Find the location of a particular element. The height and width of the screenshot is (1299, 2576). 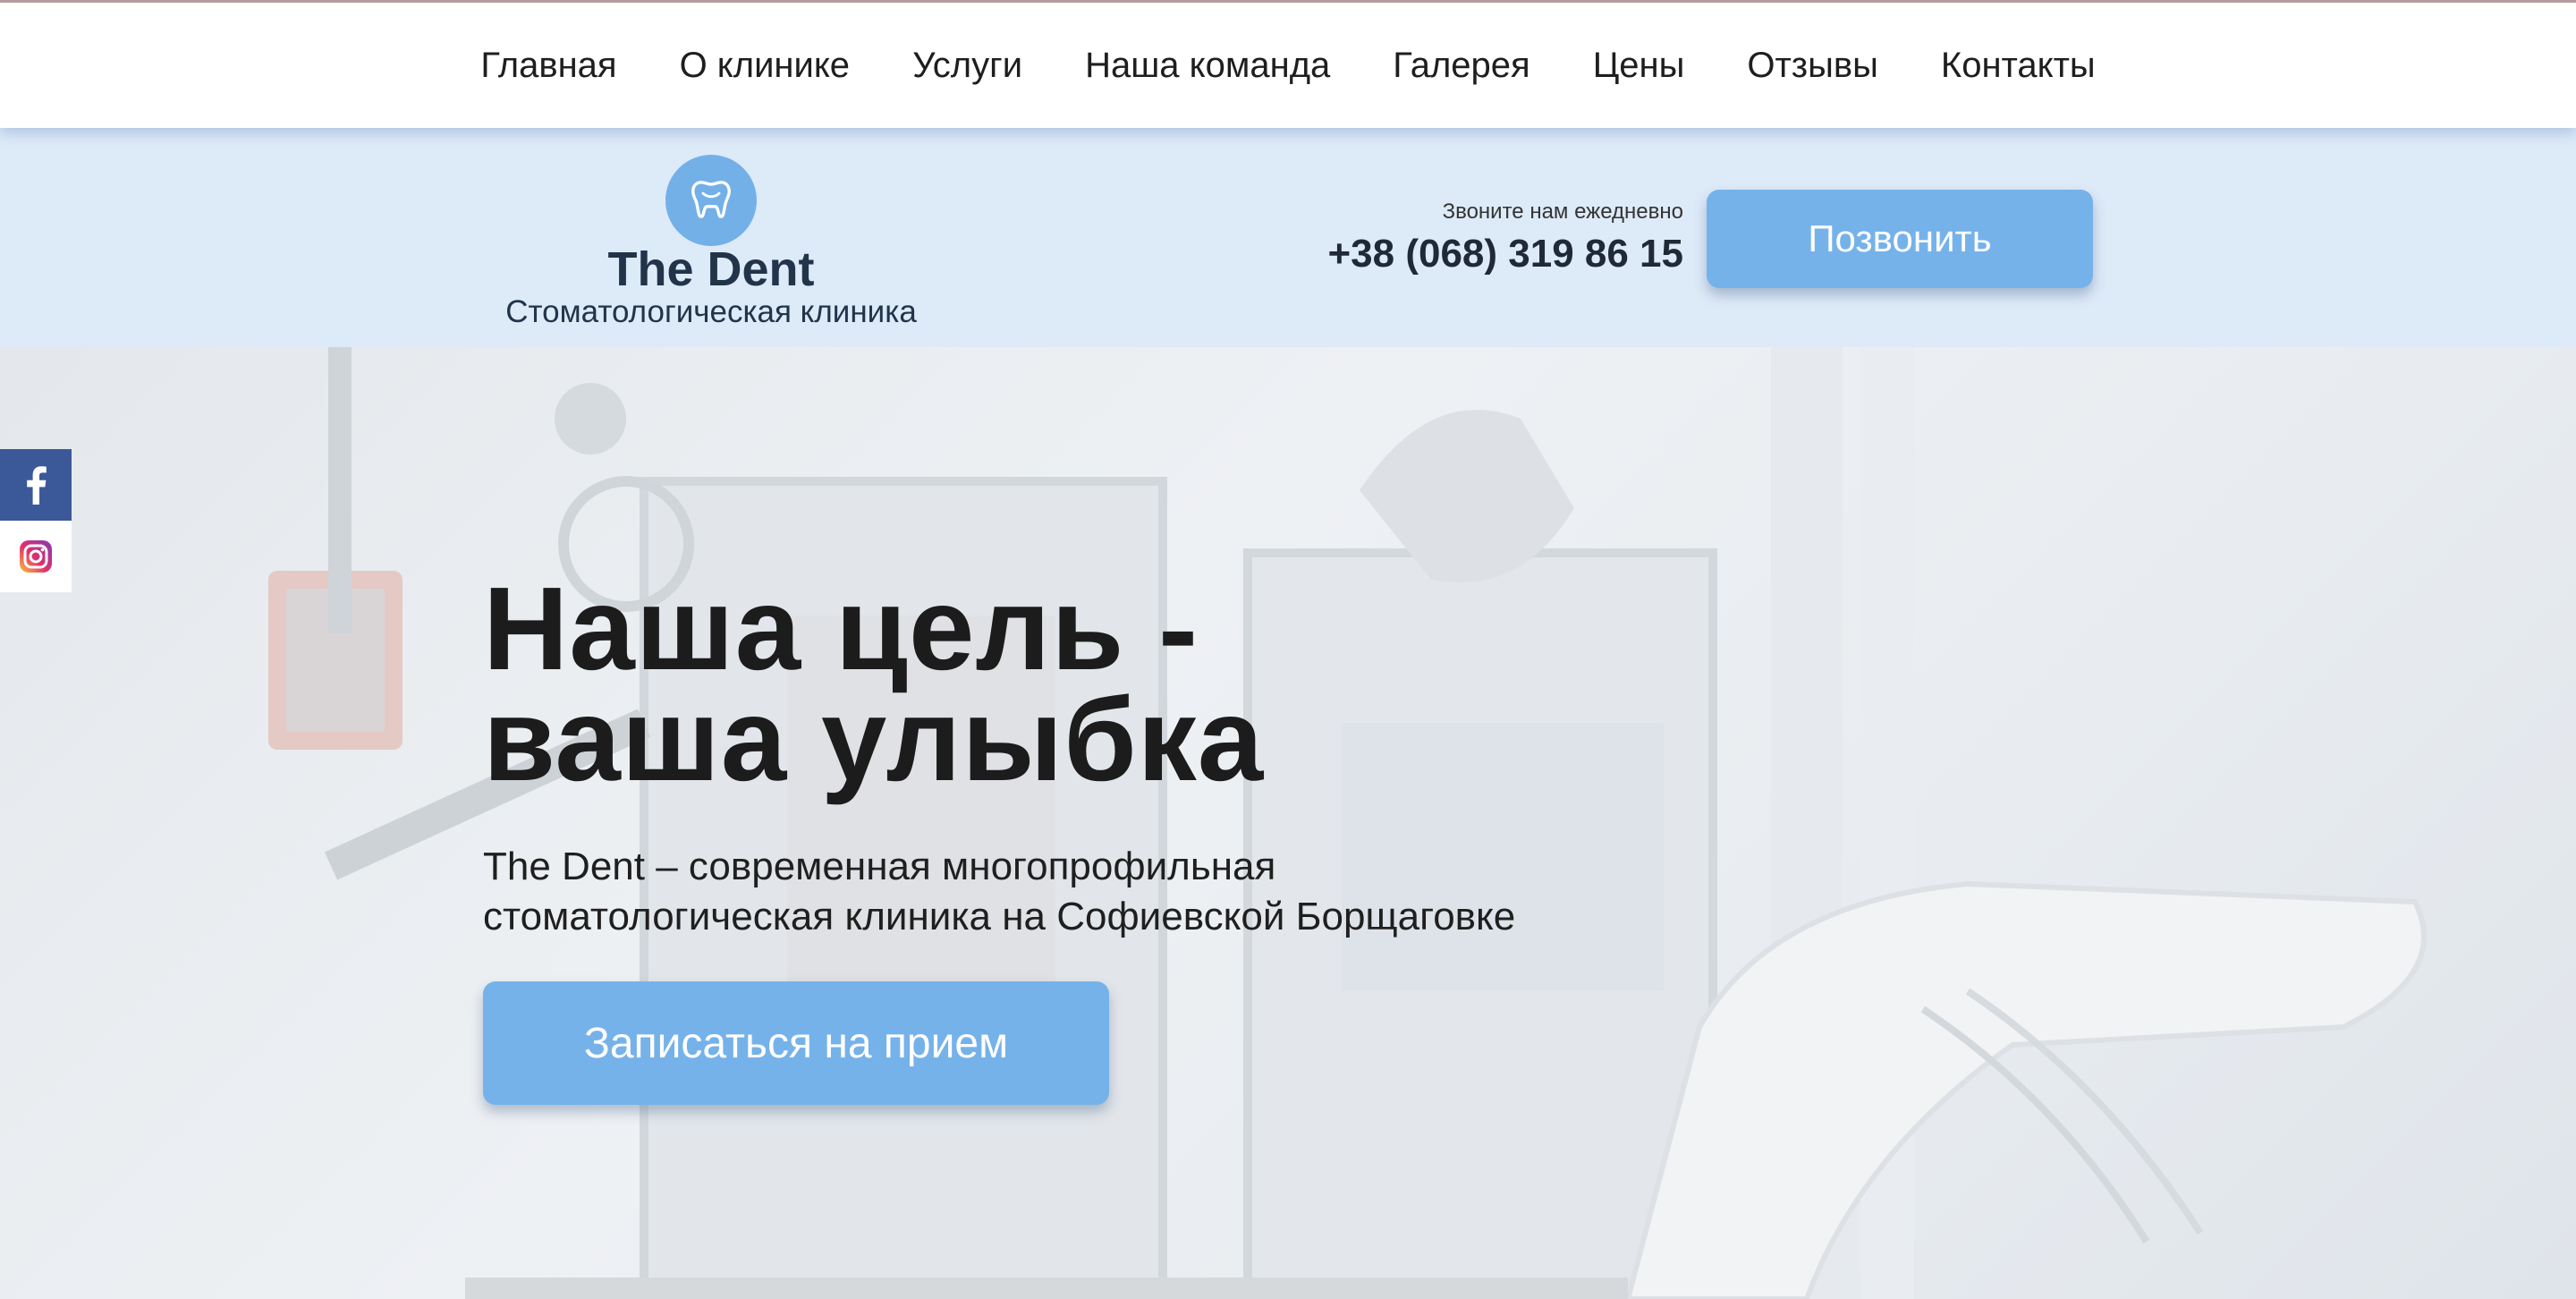

logo: The Dent Стоматологическая клиника is located at coordinates (711, 242).